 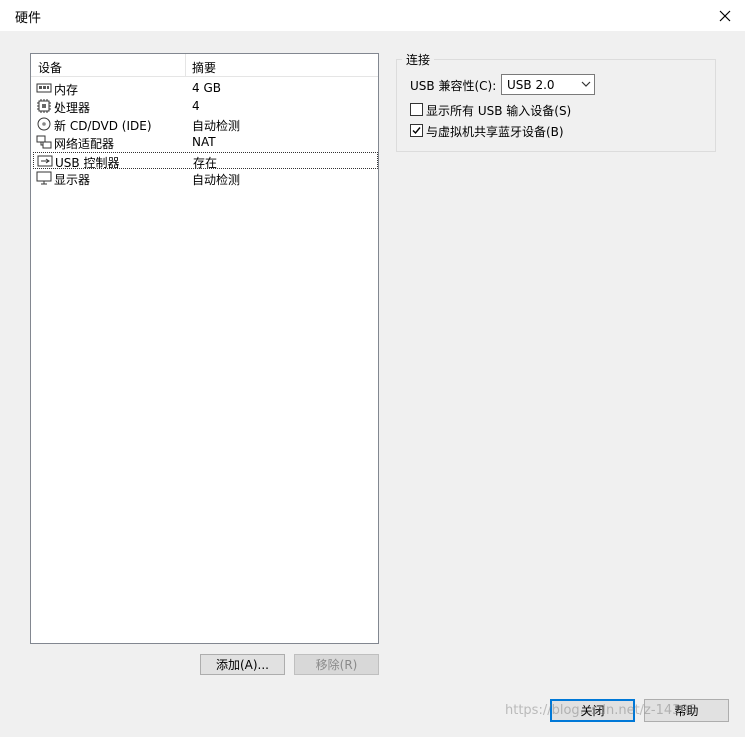 I want to click on share-bluetooth-checkbox, so click(x=416, y=130).